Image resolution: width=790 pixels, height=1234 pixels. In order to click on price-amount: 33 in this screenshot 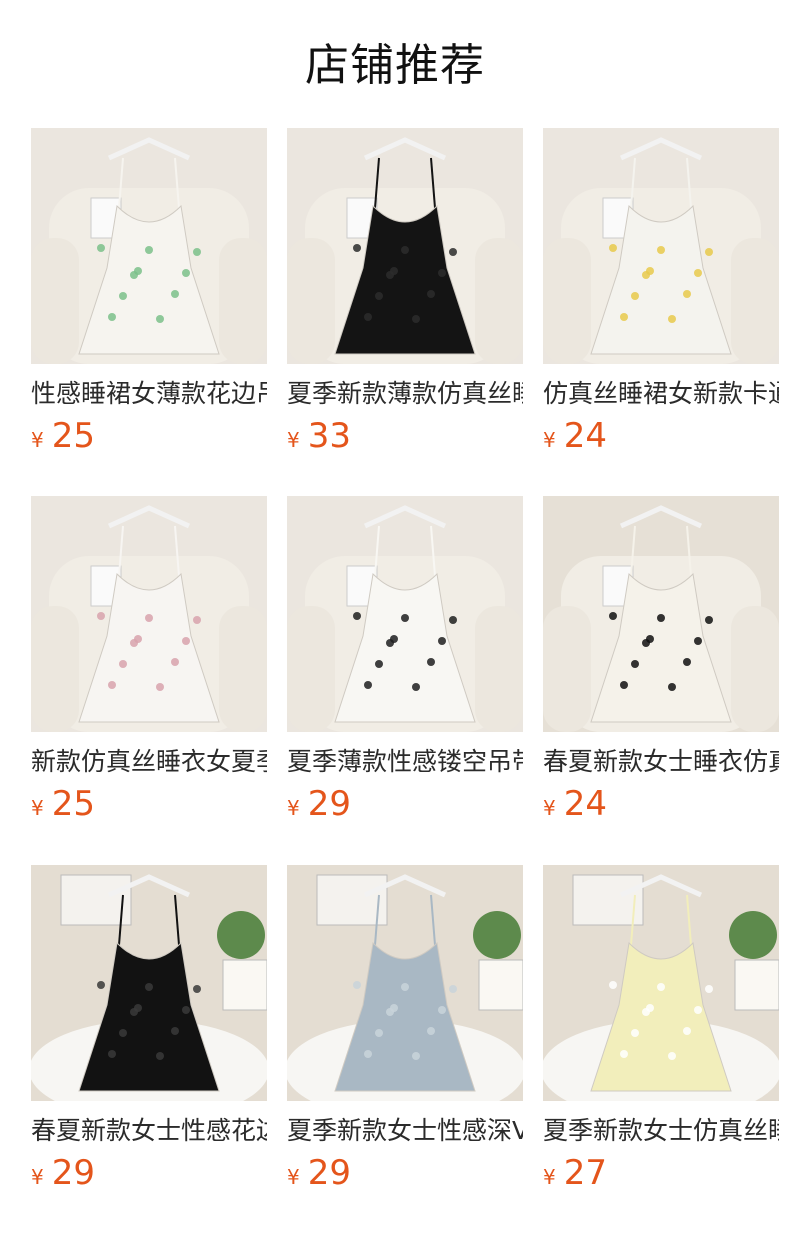, I will do `click(329, 436)`.